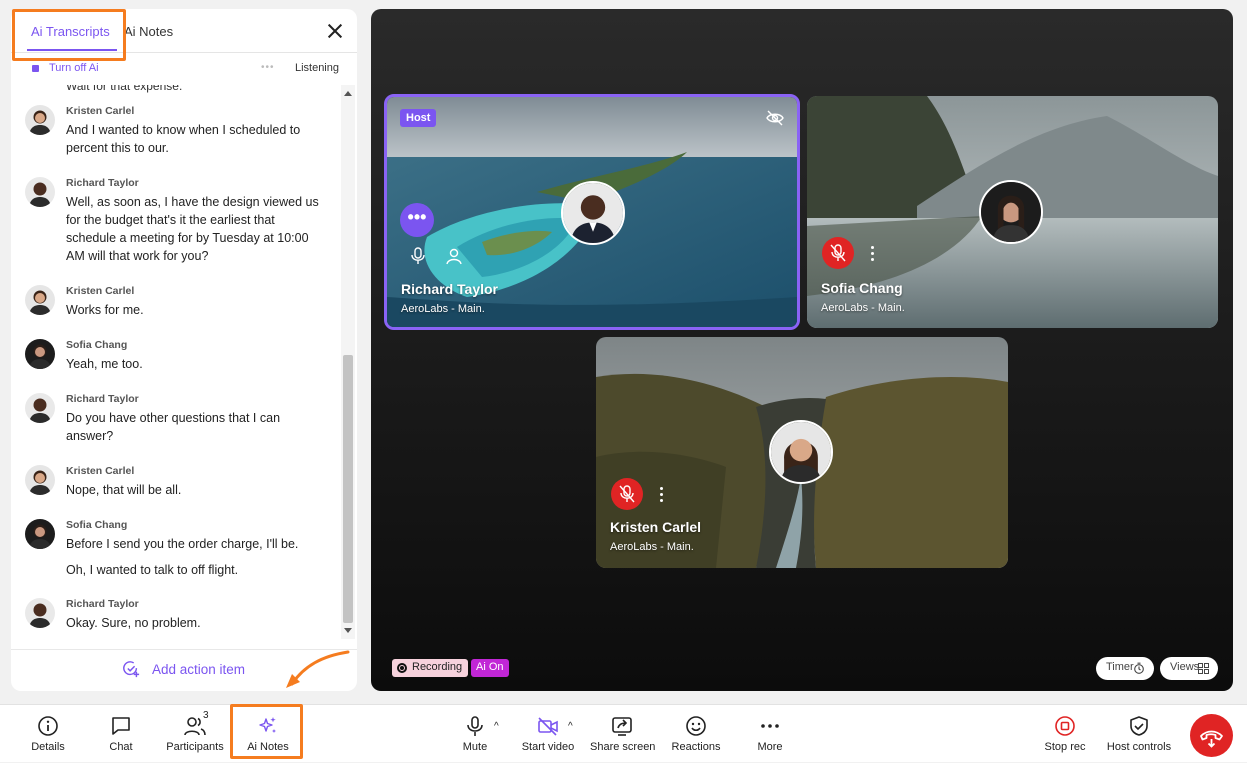  I want to click on details-button: Details, so click(48, 734).